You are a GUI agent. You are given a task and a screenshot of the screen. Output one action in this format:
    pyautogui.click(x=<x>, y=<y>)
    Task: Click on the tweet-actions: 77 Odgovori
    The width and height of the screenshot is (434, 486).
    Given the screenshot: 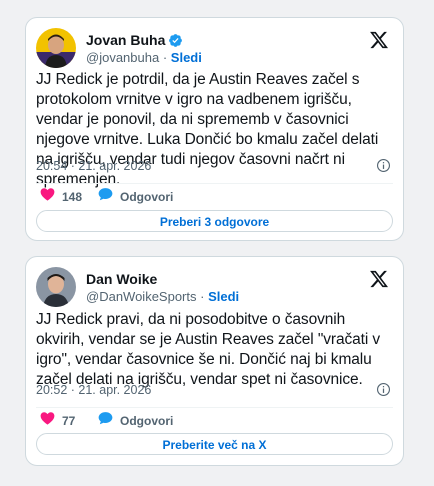 What is the action you would take?
    pyautogui.click(x=216, y=420)
    